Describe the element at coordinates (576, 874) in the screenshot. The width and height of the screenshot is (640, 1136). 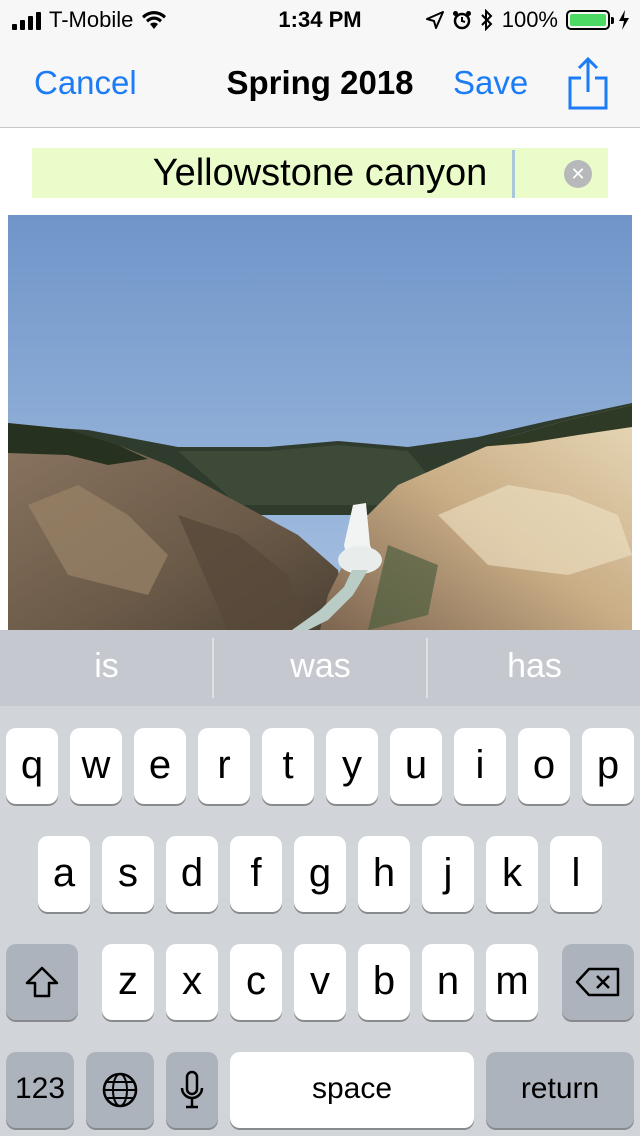
I see `key-l: l` at that location.